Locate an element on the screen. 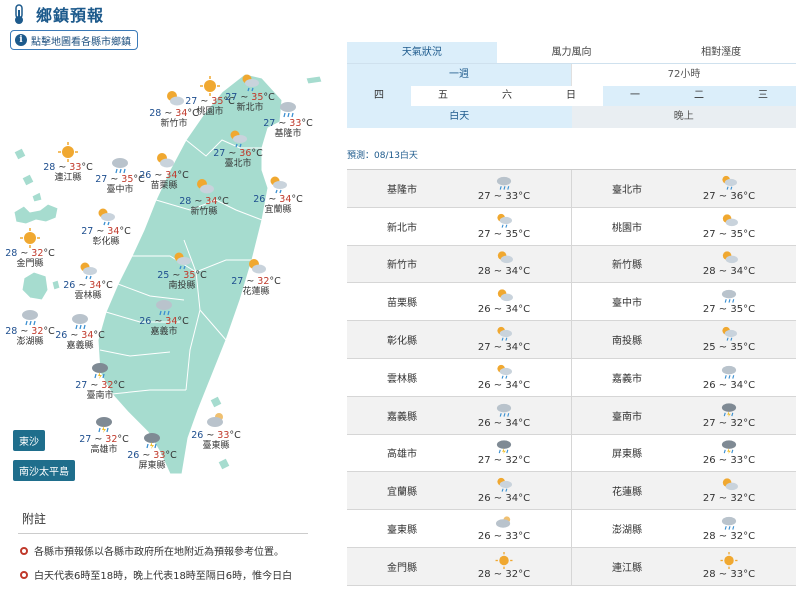 The height and width of the screenshot is (591, 800). tab-wind: 風力風向 is located at coordinates (572, 52).